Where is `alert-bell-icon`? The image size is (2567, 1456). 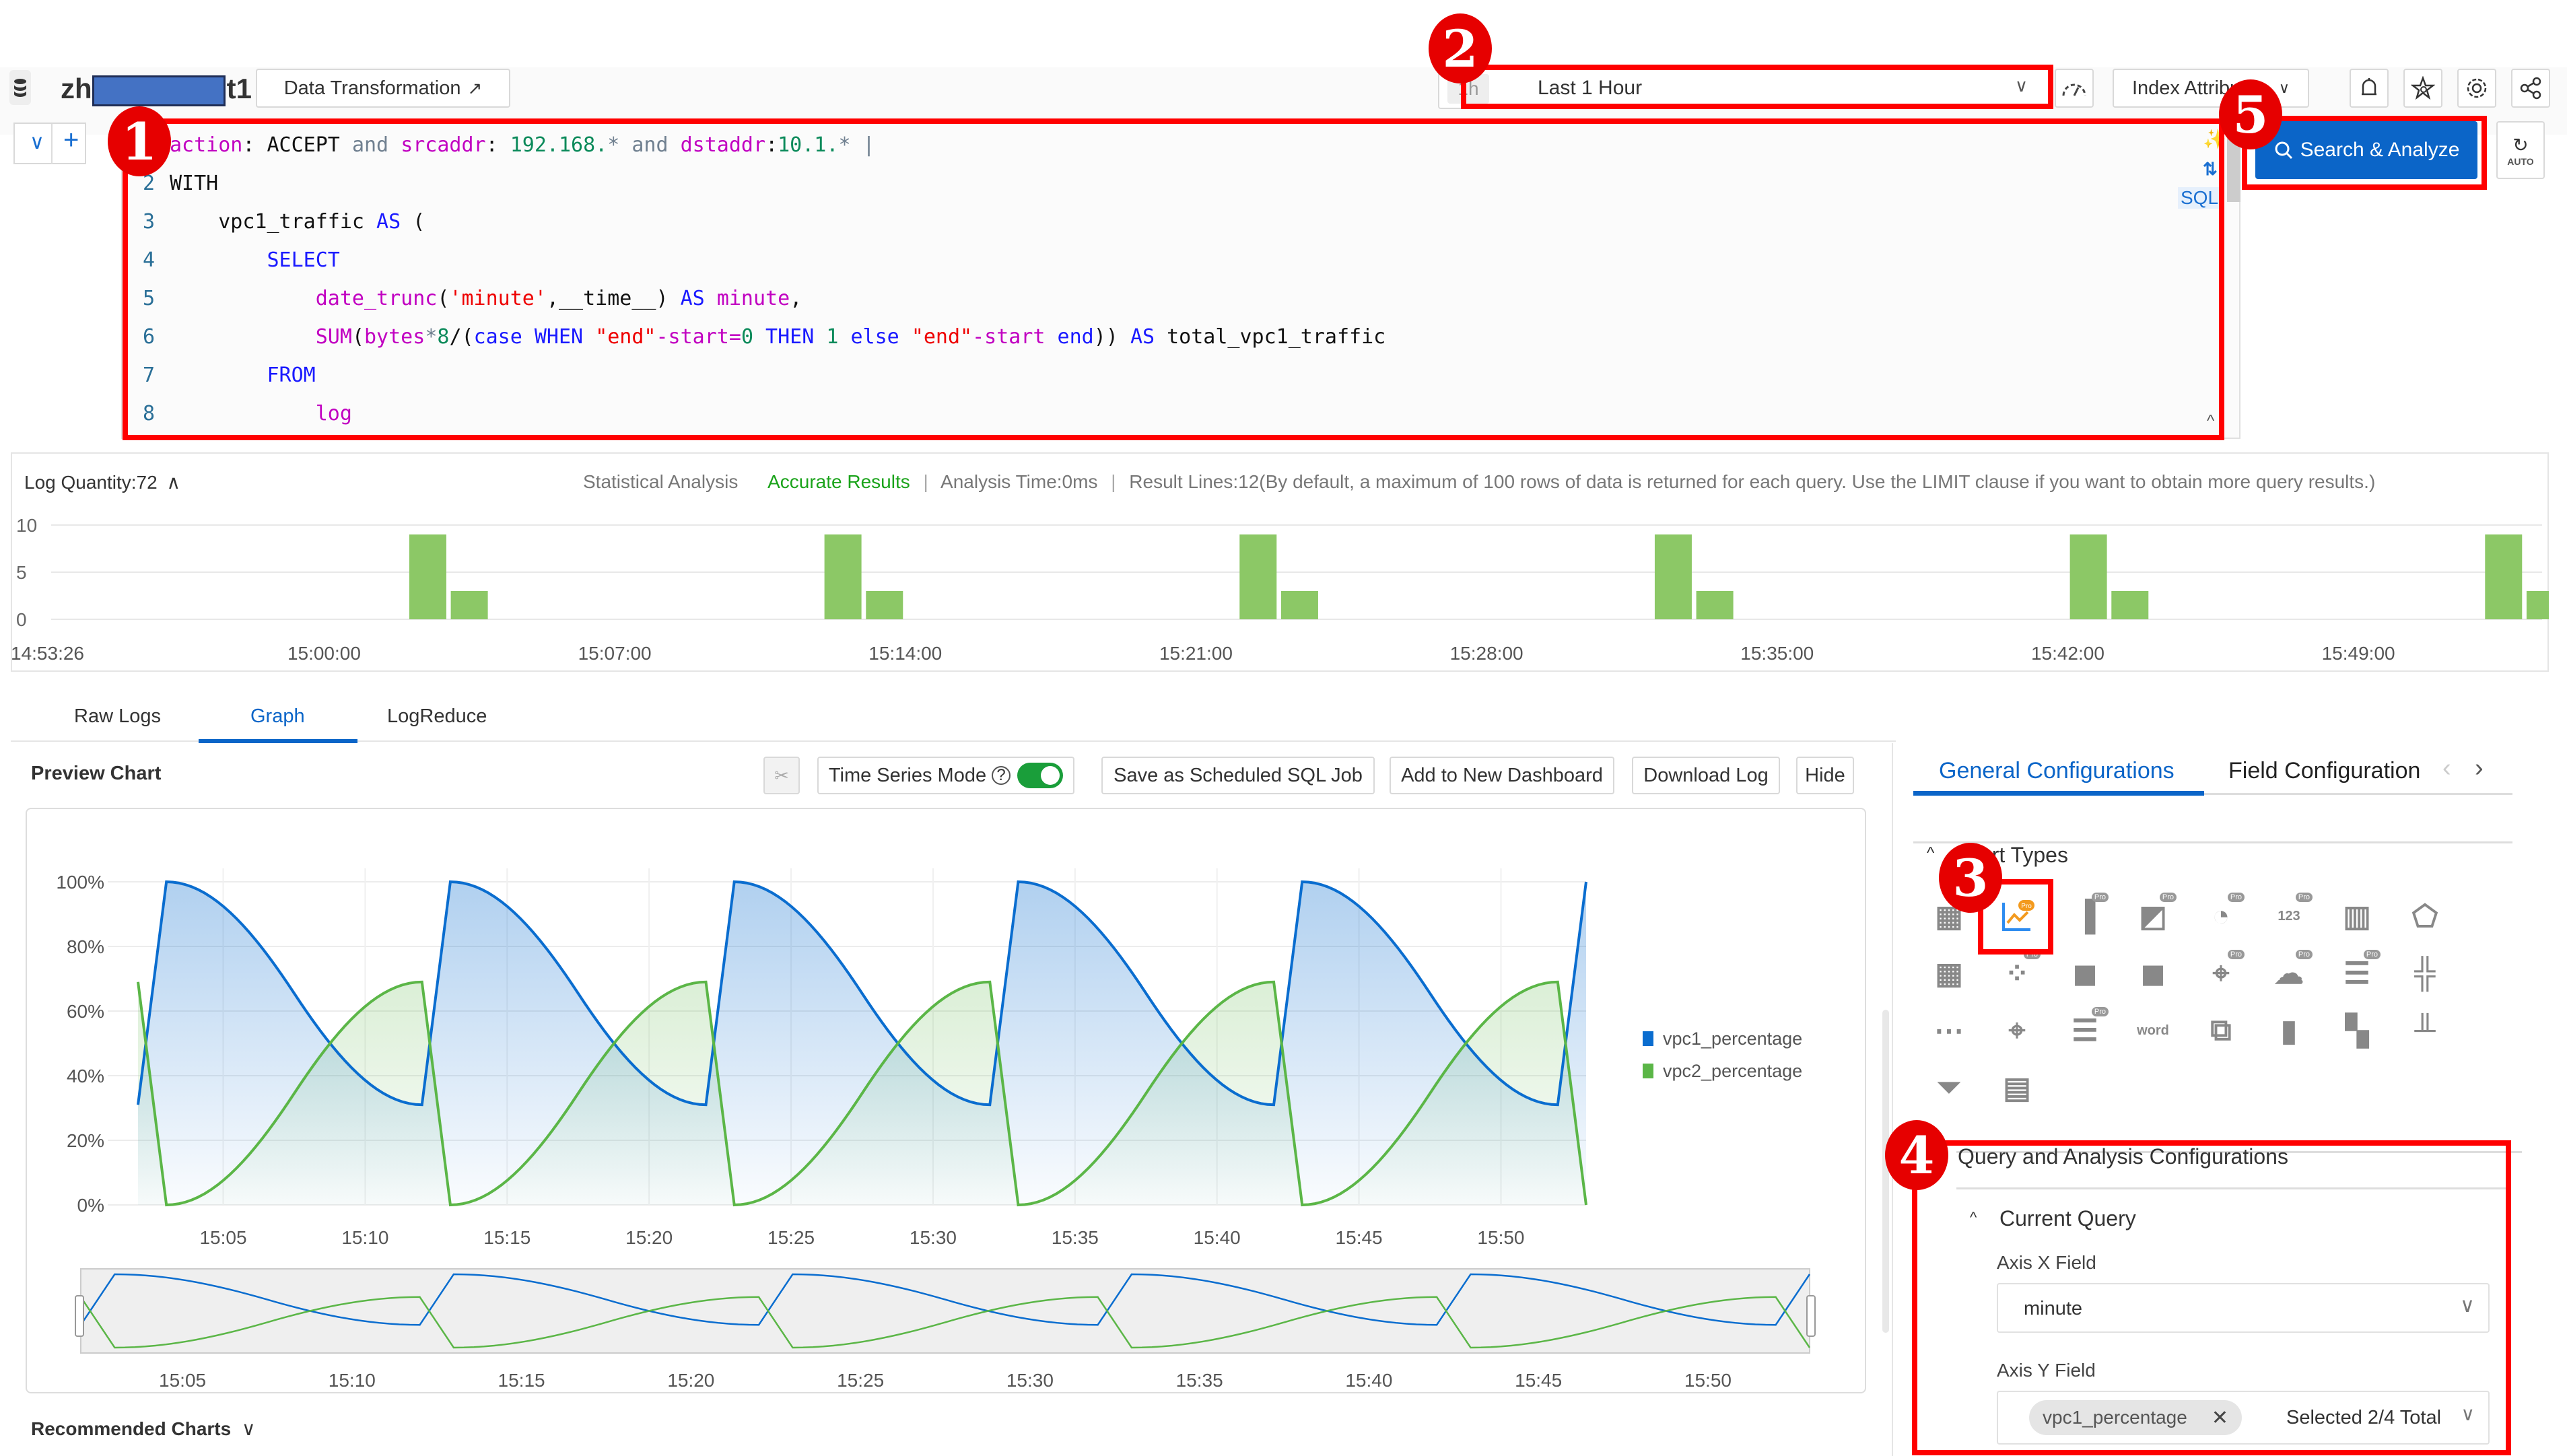
alert-bell-icon is located at coordinates (2370, 89).